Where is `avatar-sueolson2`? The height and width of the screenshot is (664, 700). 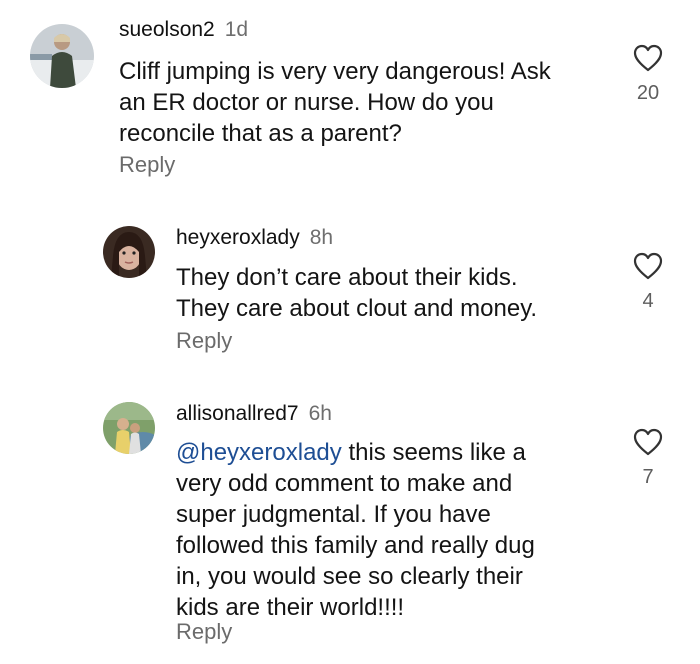 avatar-sueolson2 is located at coordinates (62, 56).